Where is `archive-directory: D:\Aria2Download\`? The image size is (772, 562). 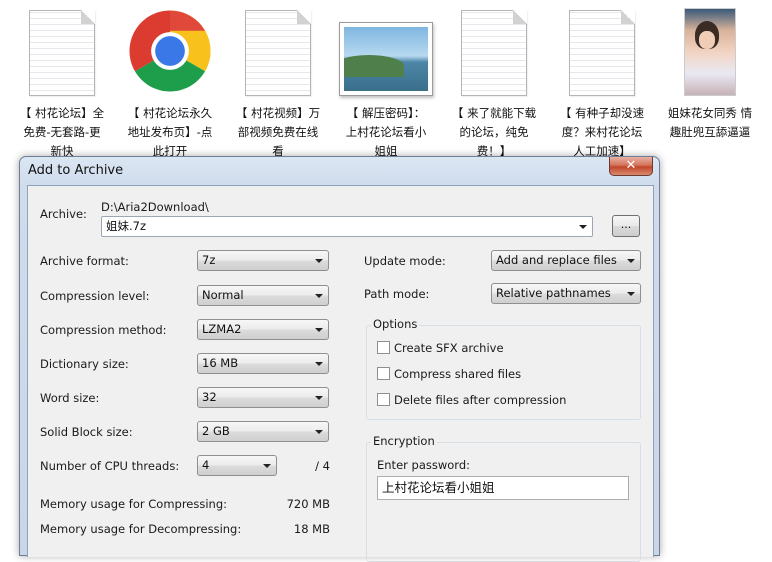
archive-directory: D:\Aria2Download\ is located at coordinates (155, 207).